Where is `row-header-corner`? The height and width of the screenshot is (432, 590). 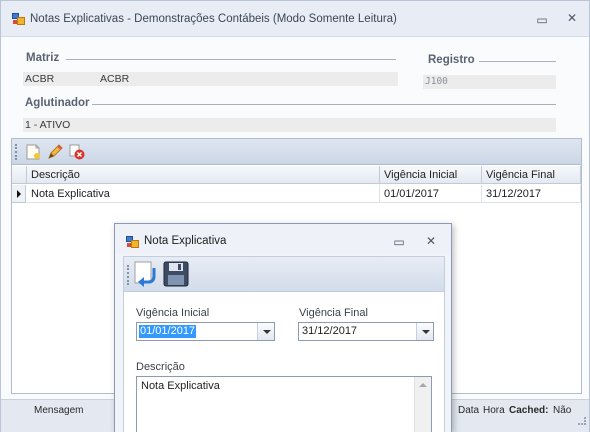 row-header-corner is located at coordinates (19, 175).